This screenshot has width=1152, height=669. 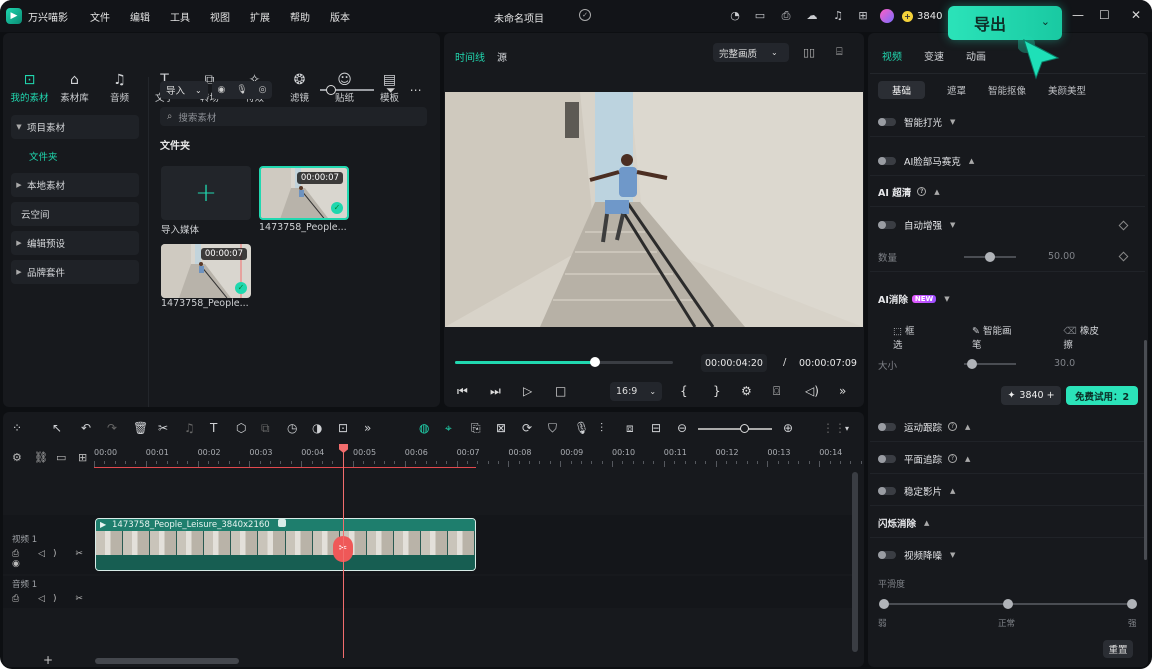 I want to click on tab-speed: 变速, so click(x=934, y=55).